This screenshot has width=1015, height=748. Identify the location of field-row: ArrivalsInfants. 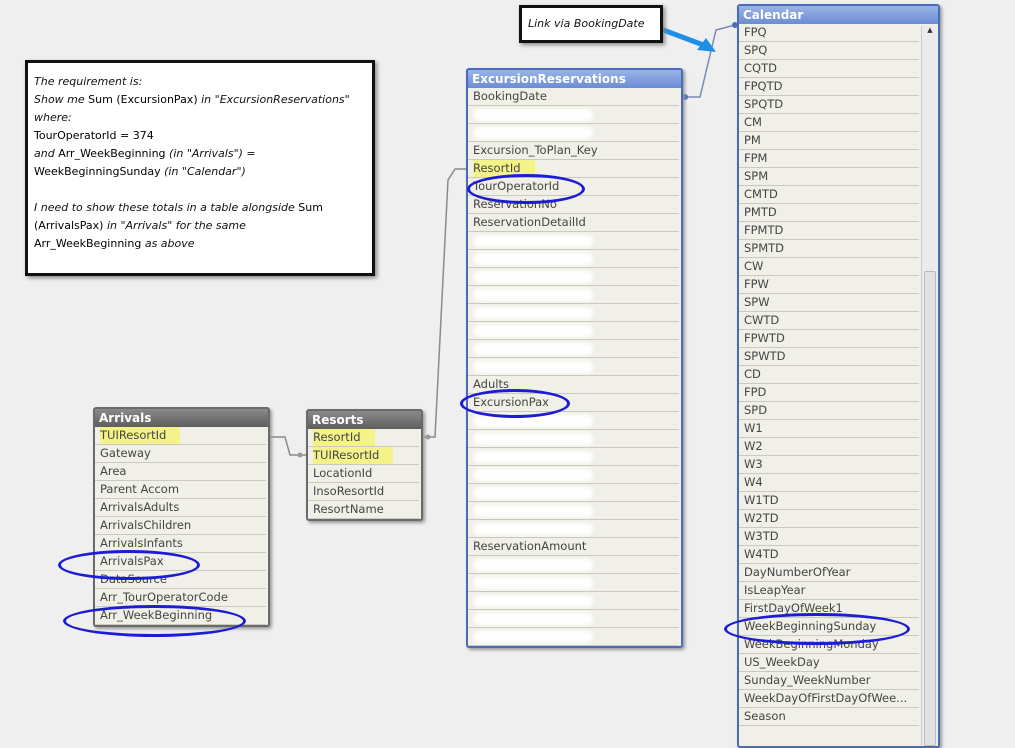
(180, 544).